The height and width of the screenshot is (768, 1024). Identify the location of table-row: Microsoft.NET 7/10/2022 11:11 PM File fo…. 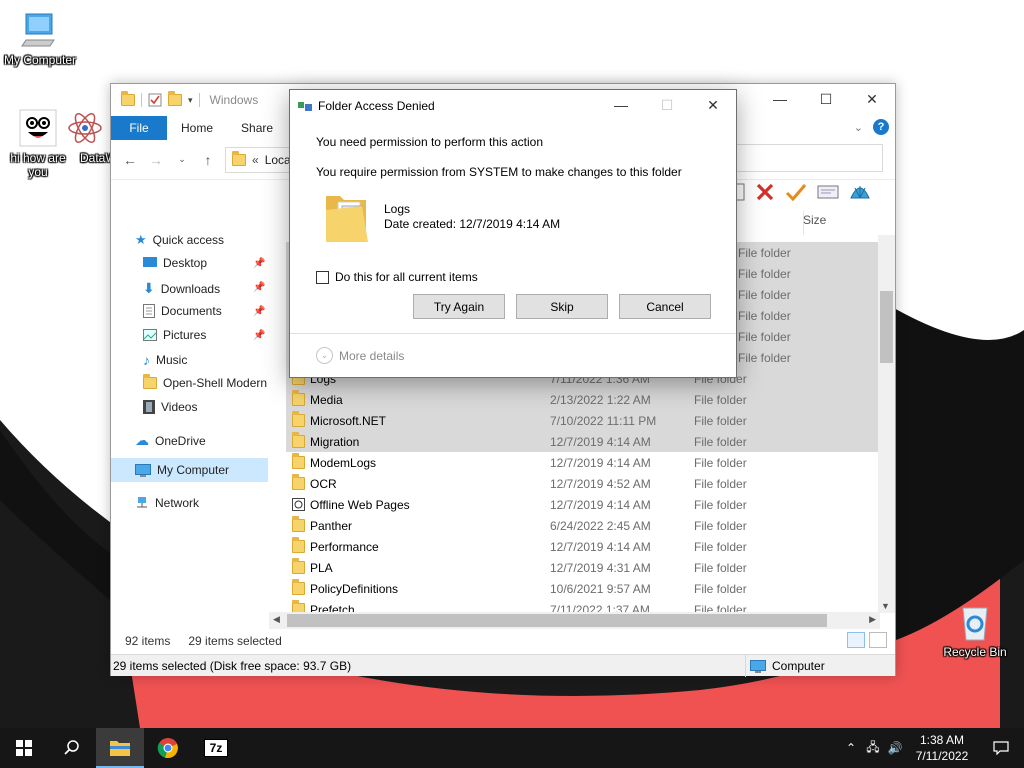
(582, 420).